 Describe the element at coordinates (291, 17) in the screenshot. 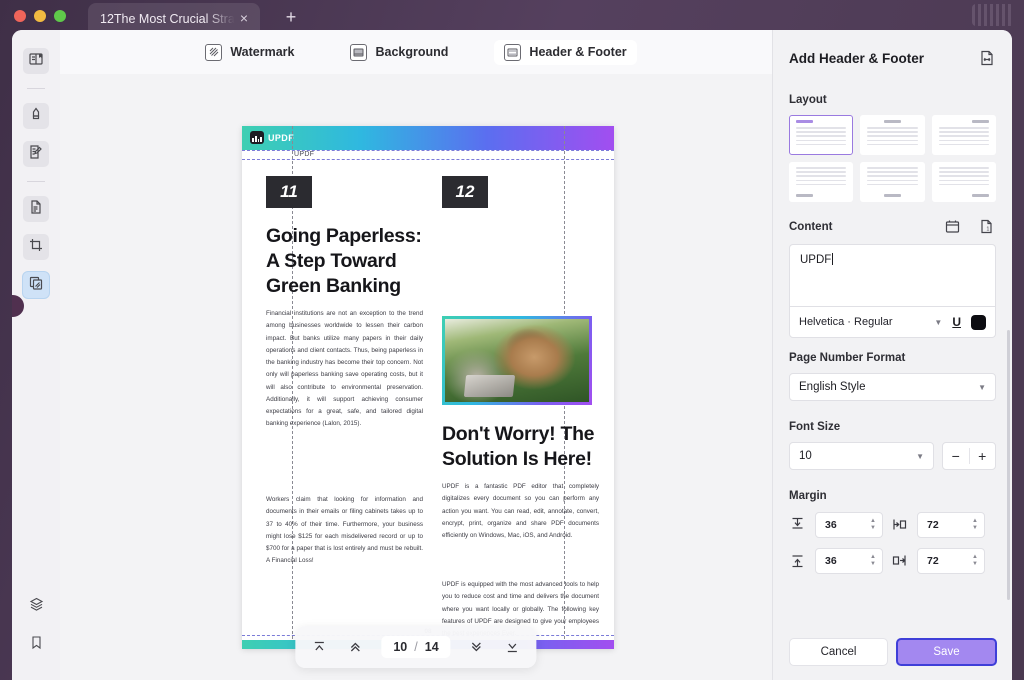

I see `new-tab-icon: +` at that location.